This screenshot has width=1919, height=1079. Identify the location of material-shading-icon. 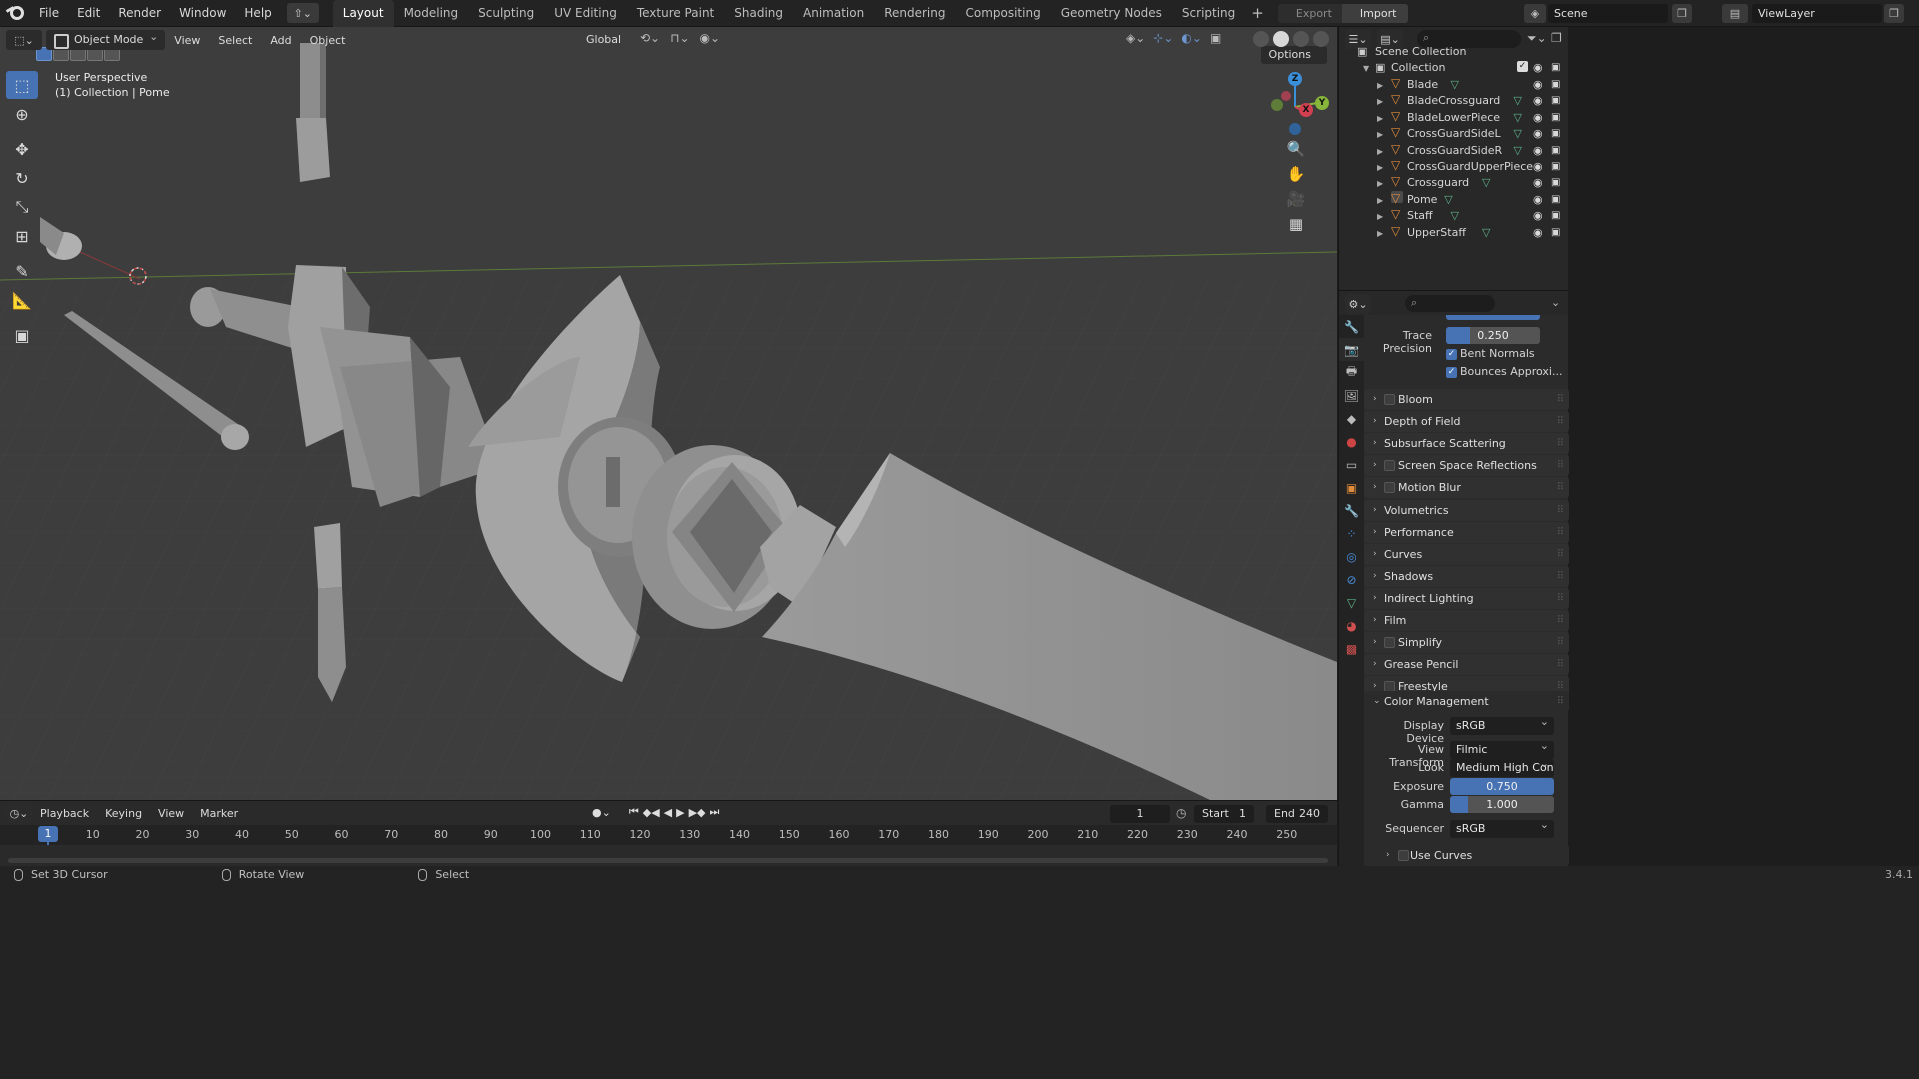
(1301, 39).